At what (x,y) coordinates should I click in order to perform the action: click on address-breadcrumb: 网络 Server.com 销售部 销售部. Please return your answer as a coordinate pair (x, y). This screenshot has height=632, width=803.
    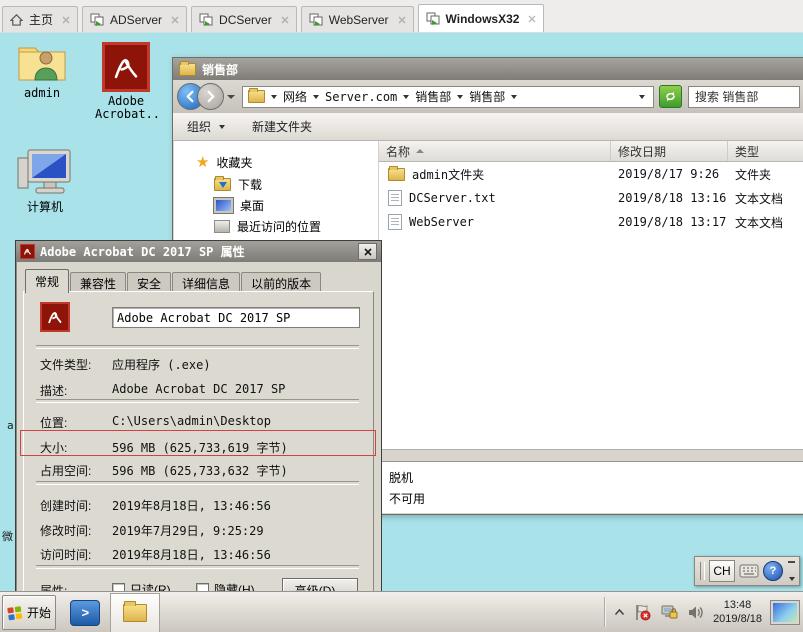
    Looking at the image, I should click on (448, 96).